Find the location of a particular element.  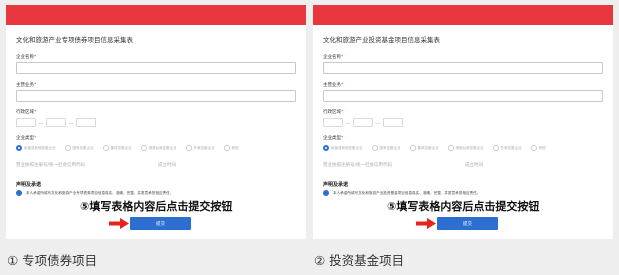

caption-bond-project: ① 专项债券项目 is located at coordinates (52, 260).